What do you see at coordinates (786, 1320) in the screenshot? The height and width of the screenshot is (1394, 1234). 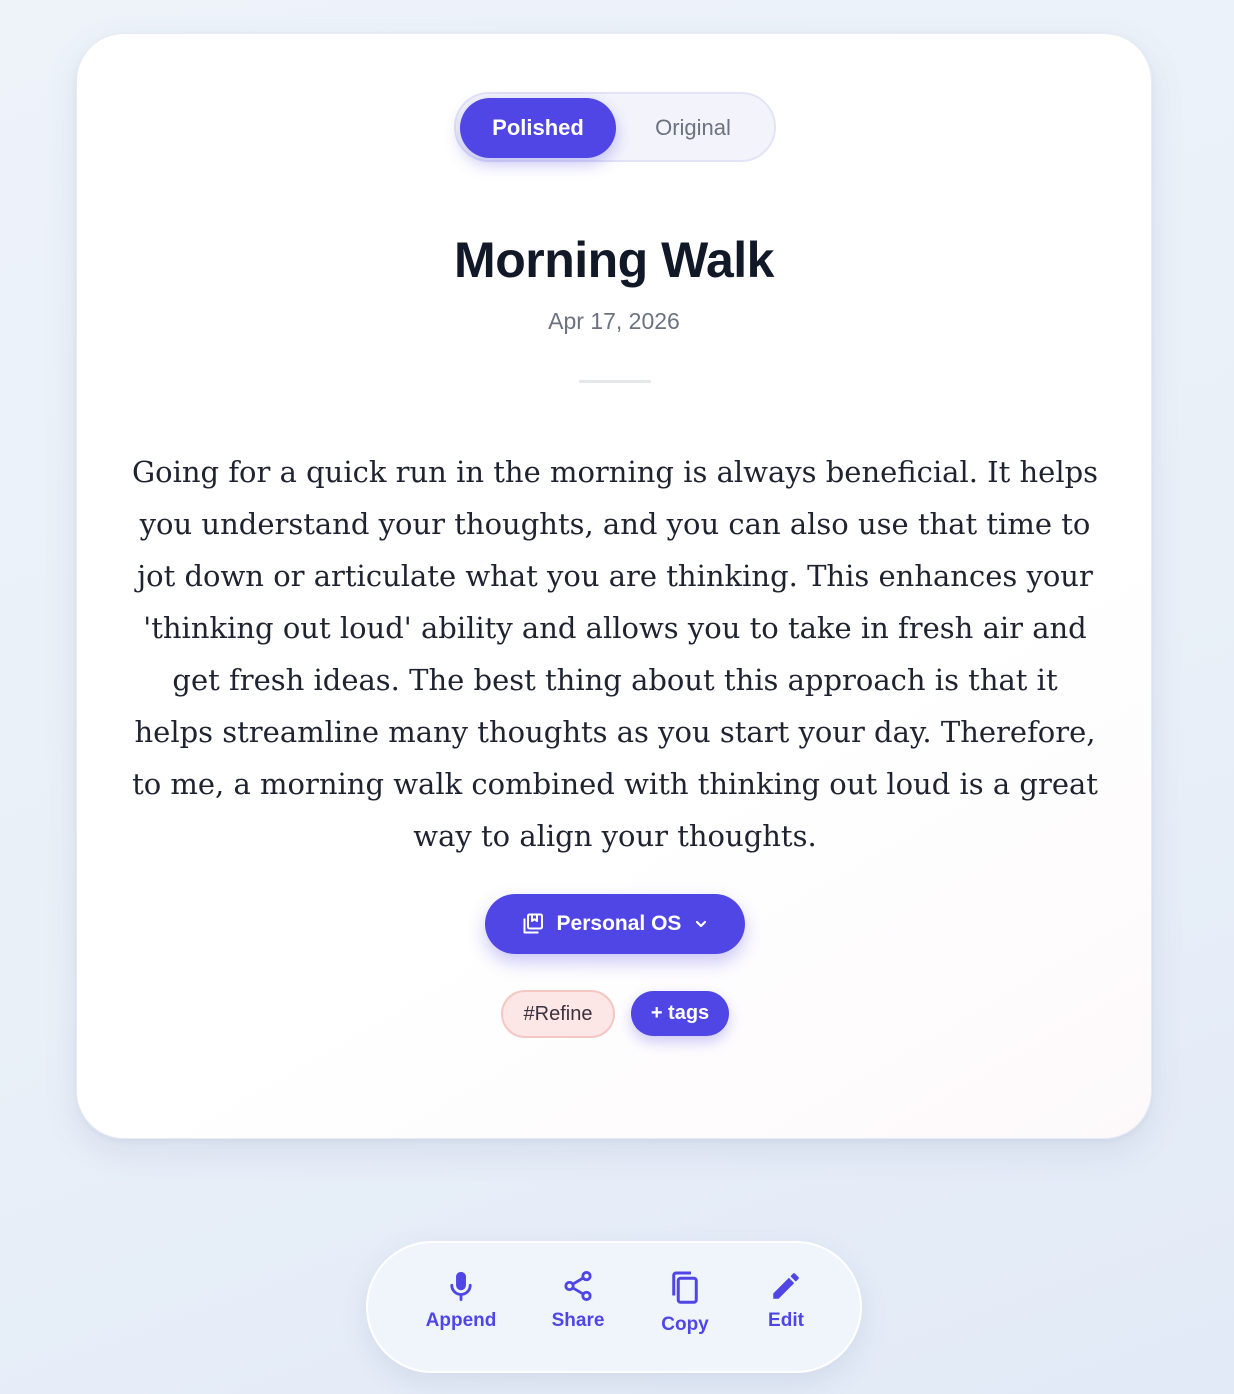 I see `edit-label: Edit` at bounding box center [786, 1320].